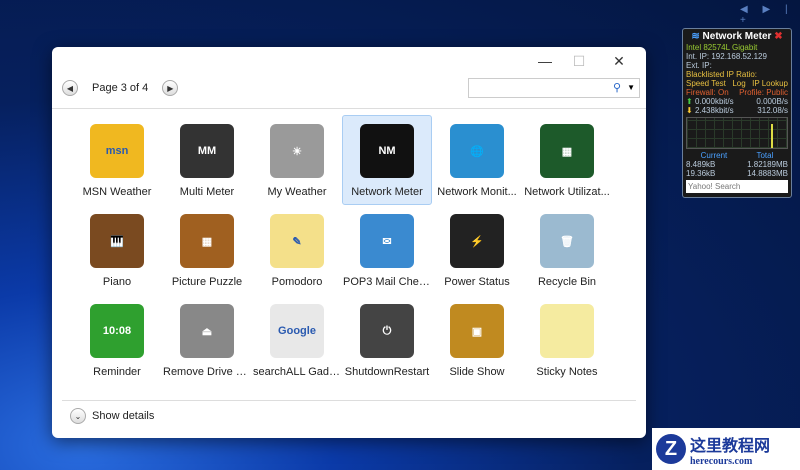  What do you see at coordinates (207, 331) in the screenshot?
I see `gadget-icon: ⏏` at bounding box center [207, 331].